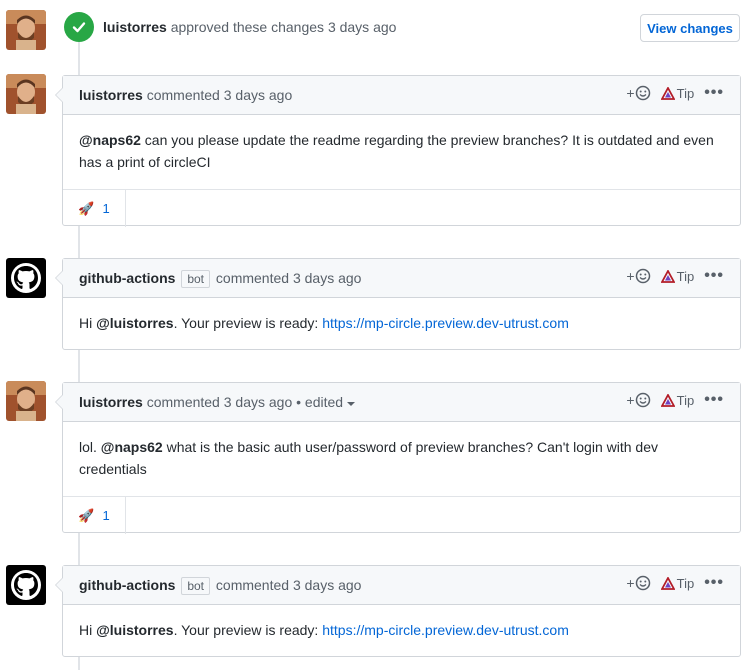 The height and width of the screenshot is (670, 747). Describe the element at coordinates (350, 404) in the screenshot. I see `caret-down-icon` at that location.